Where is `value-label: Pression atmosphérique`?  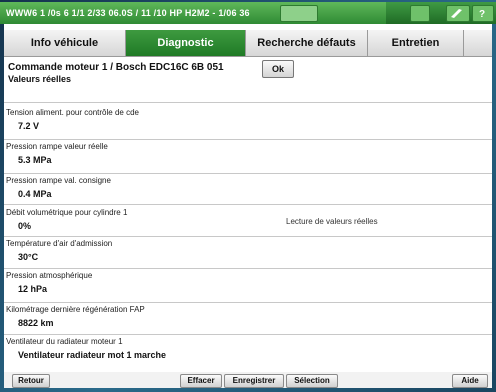
value-label: Pression atmosphérique is located at coordinates (49, 275).